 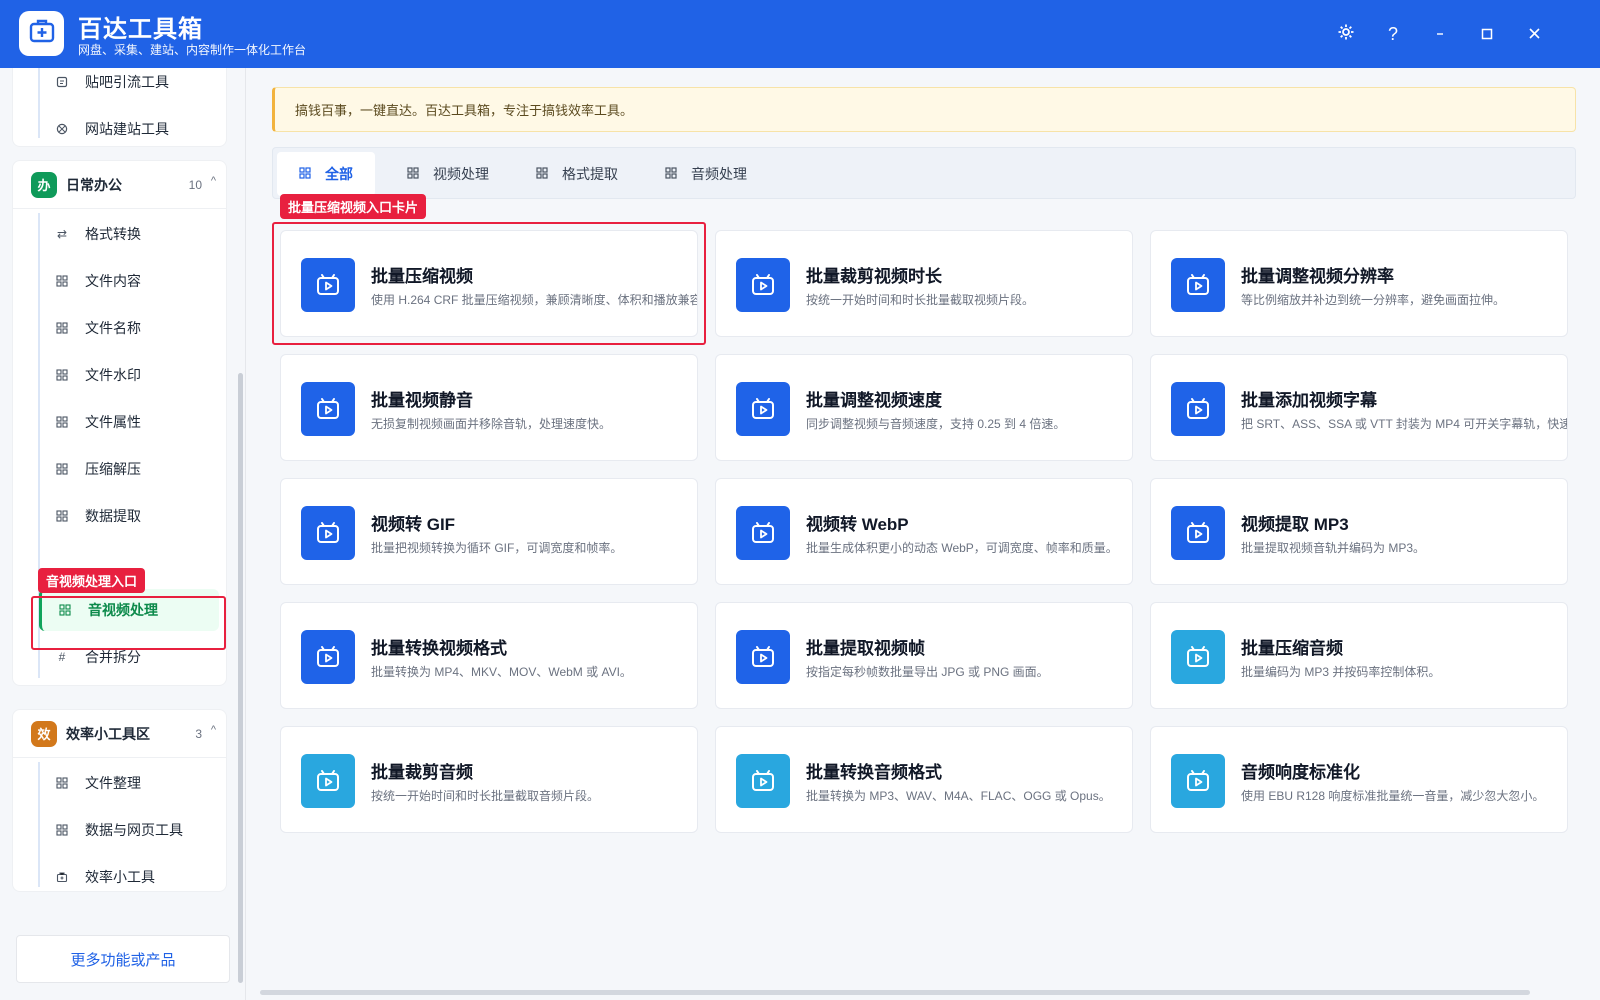 I want to click on card-title: 批量转换视频格式, so click(x=439, y=648).